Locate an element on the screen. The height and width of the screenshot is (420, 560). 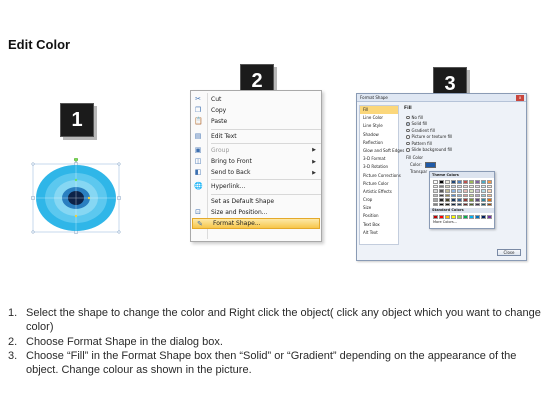
adjust-handle-top is located at coordinates (76, 180).